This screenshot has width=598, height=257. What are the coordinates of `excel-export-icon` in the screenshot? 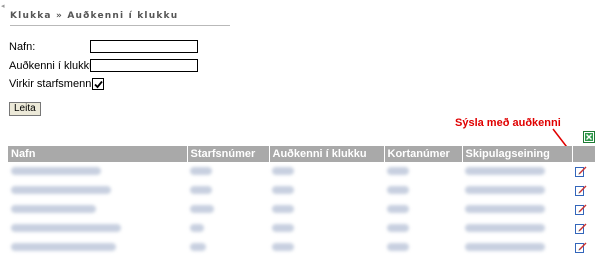 It's located at (589, 137).